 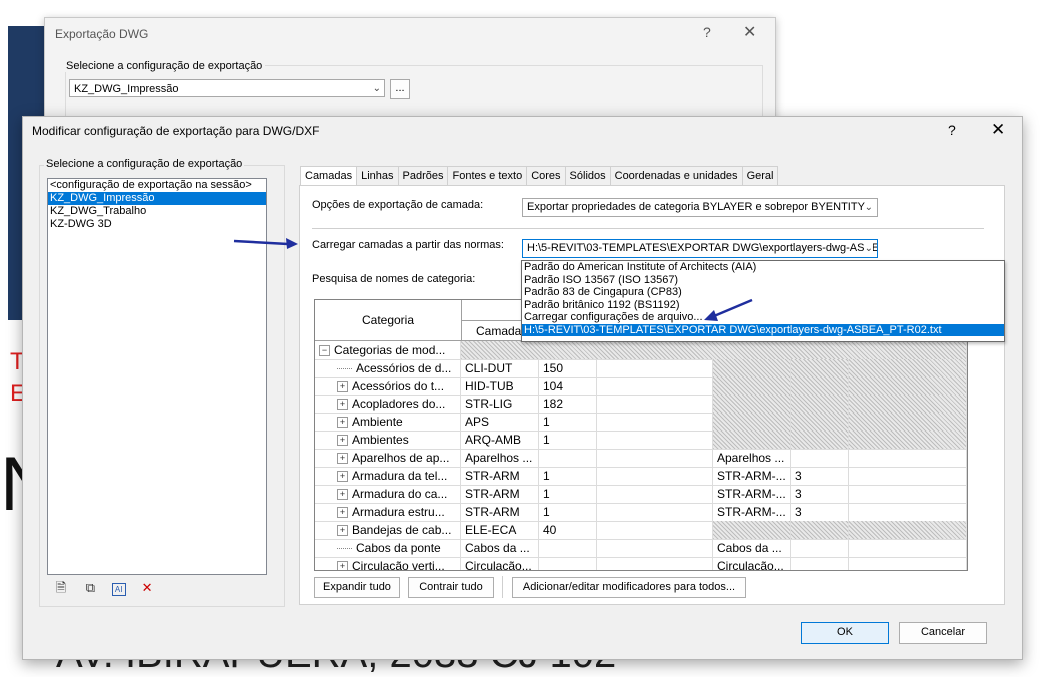 I want to click on grid-layer-cell: CLI-DUT, so click(x=500, y=368).